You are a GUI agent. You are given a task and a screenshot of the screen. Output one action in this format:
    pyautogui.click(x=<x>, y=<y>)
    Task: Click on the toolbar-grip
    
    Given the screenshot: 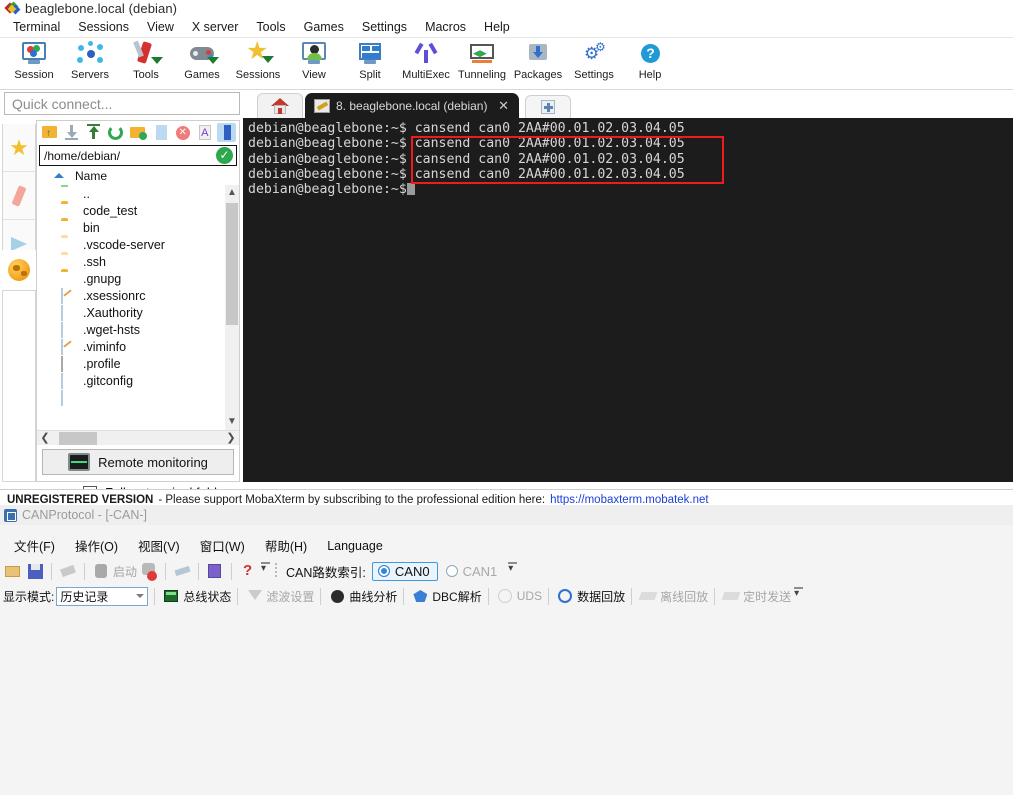 What is the action you would take?
    pyautogui.click(x=276, y=571)
    